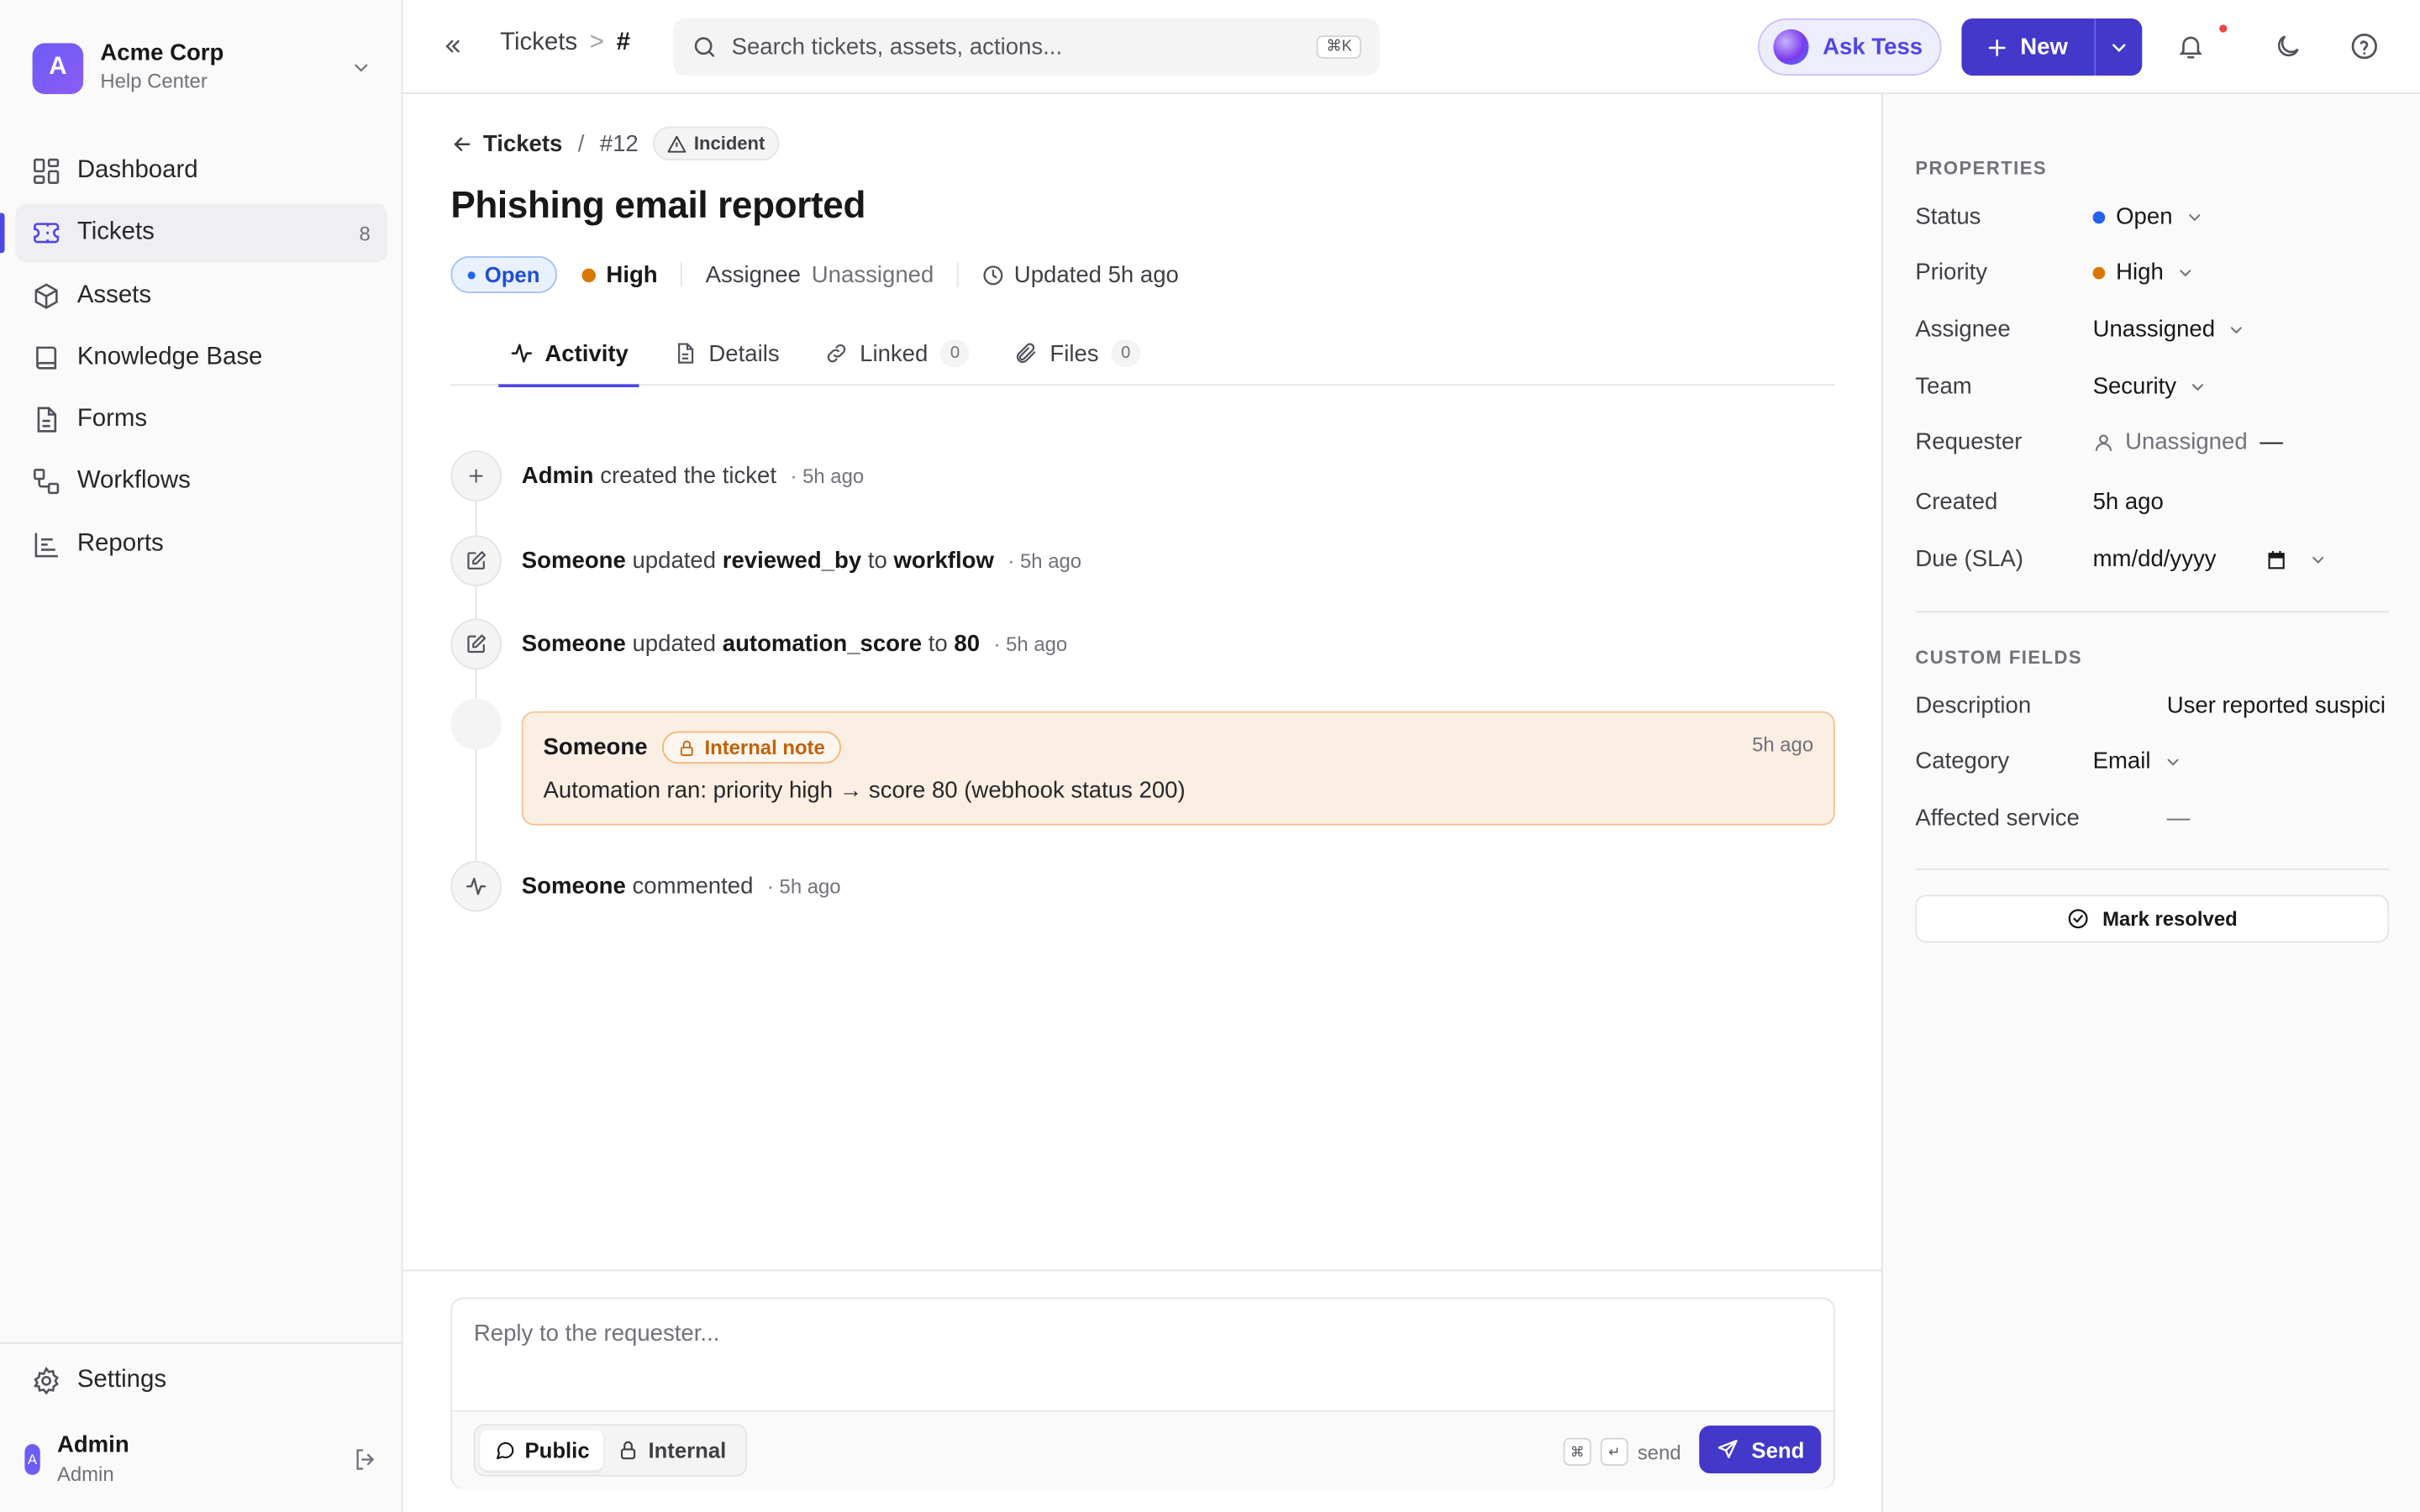 The image size is (2420, 1512). What do you see at coordinates (2144, 273) in the screenshot?
I see `priority-select: High` at bounding box center [2144, 273].